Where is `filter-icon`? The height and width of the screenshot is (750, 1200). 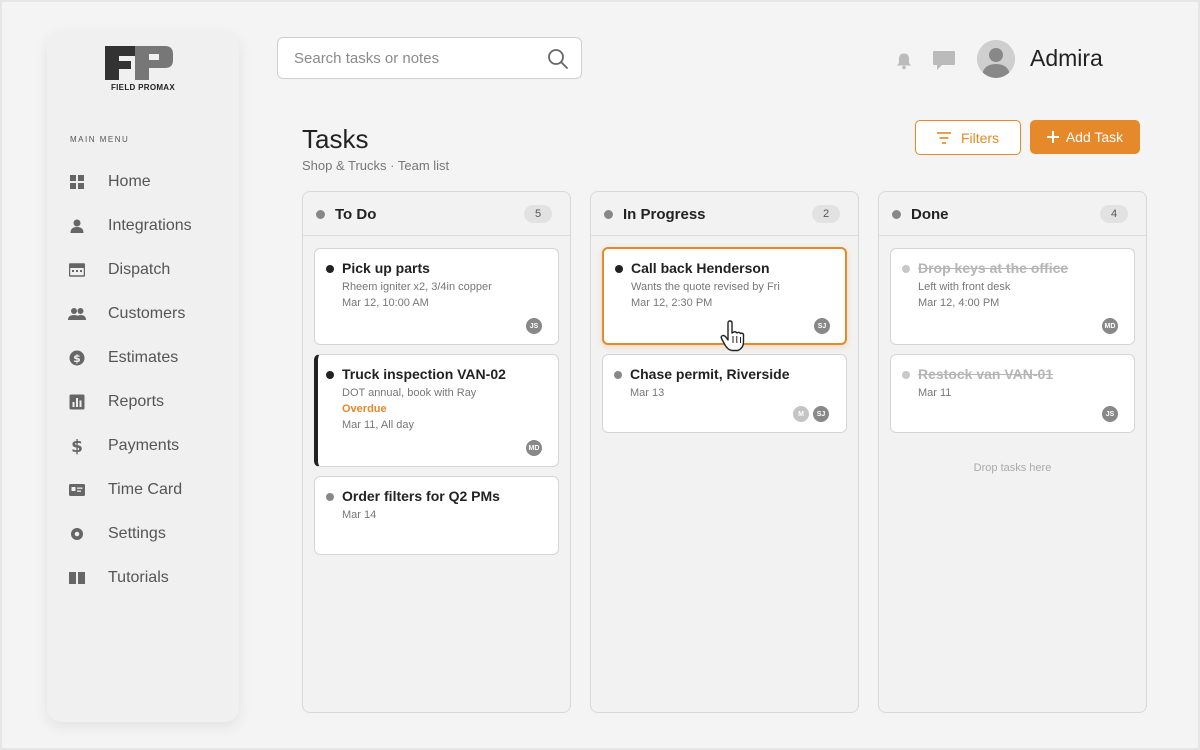
filter-icon is located at coordinates (943, 137).